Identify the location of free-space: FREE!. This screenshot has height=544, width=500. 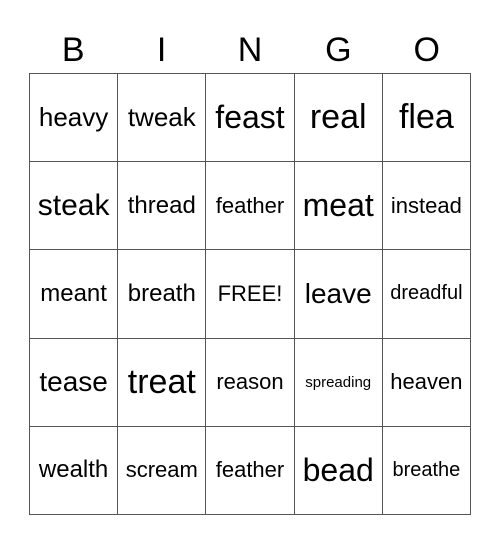
(250, 294).